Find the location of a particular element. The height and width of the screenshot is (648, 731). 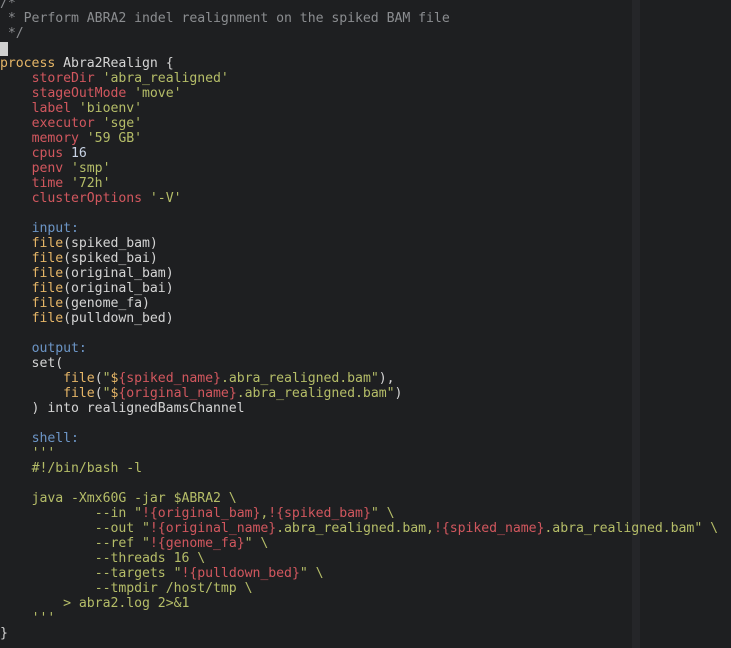

property-token: cpus is located at coordinates (47, 153).